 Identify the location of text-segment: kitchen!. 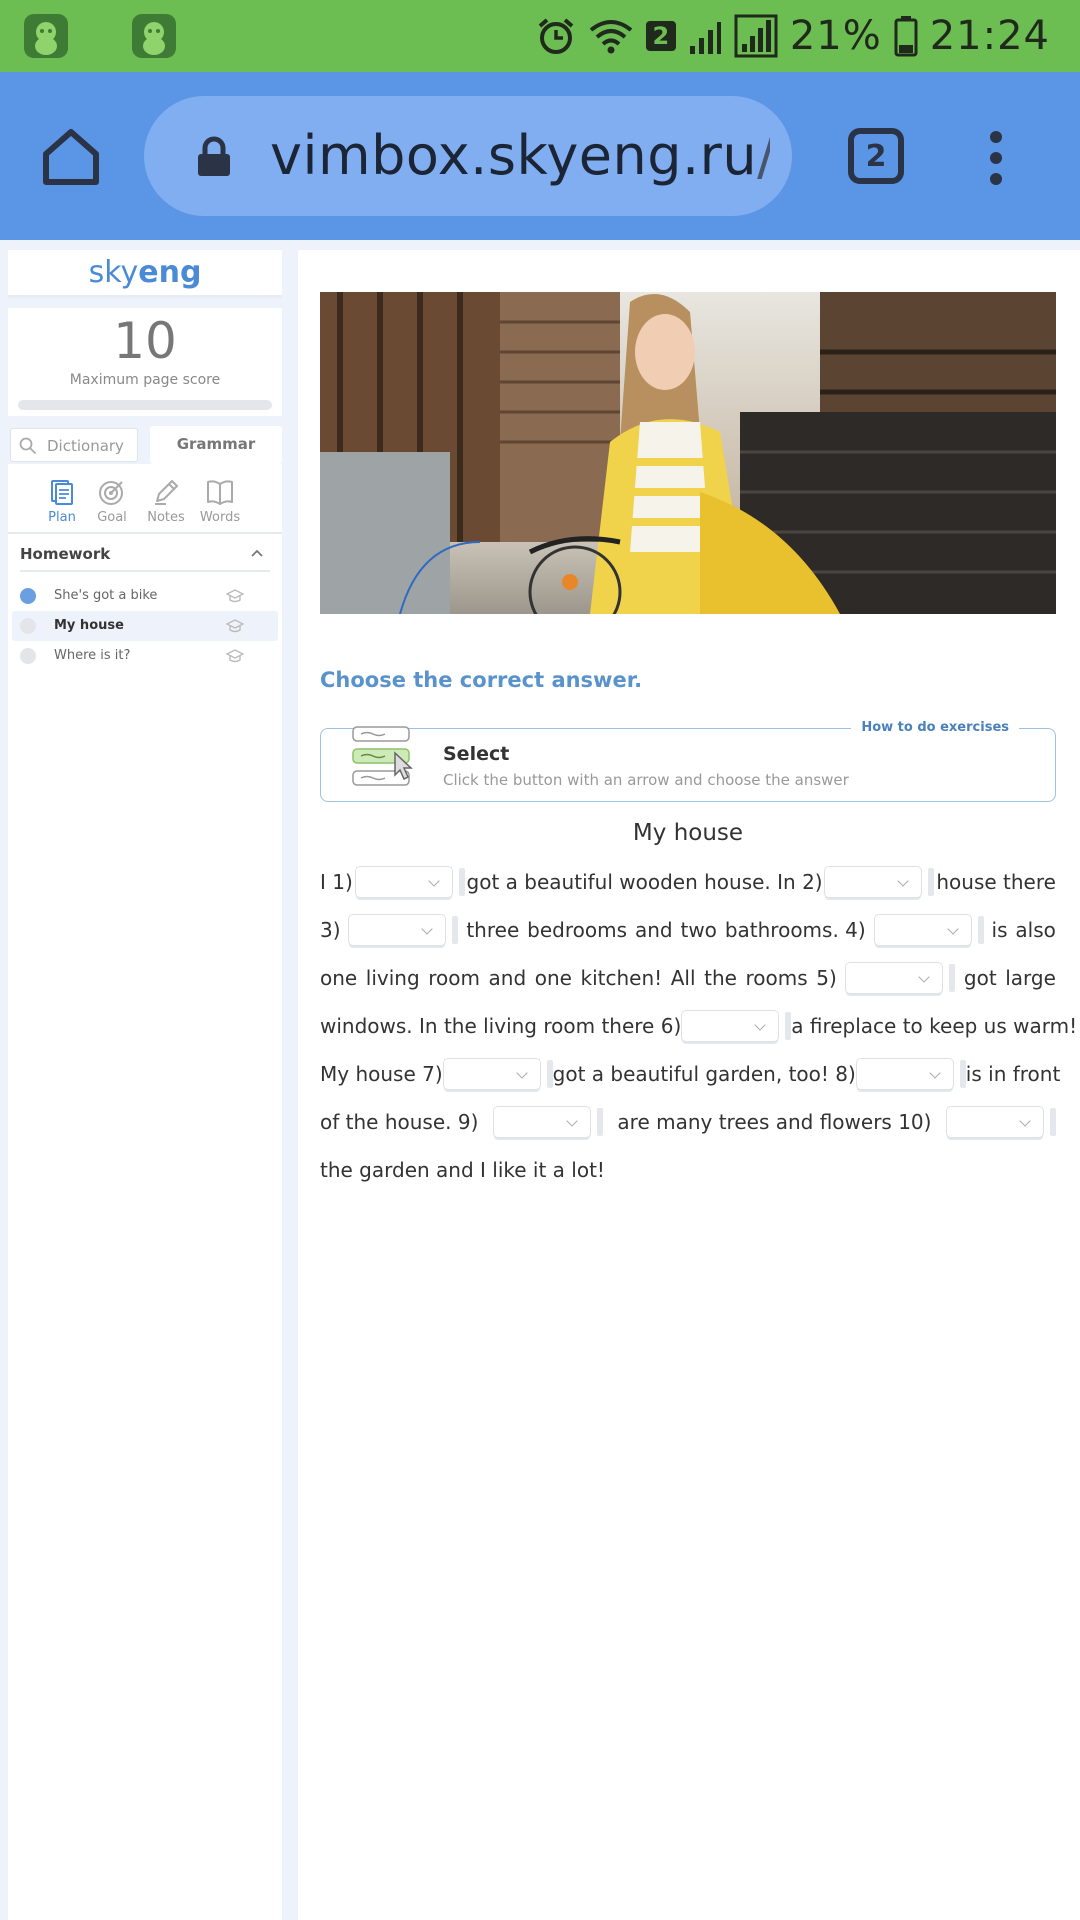
(621, 978).